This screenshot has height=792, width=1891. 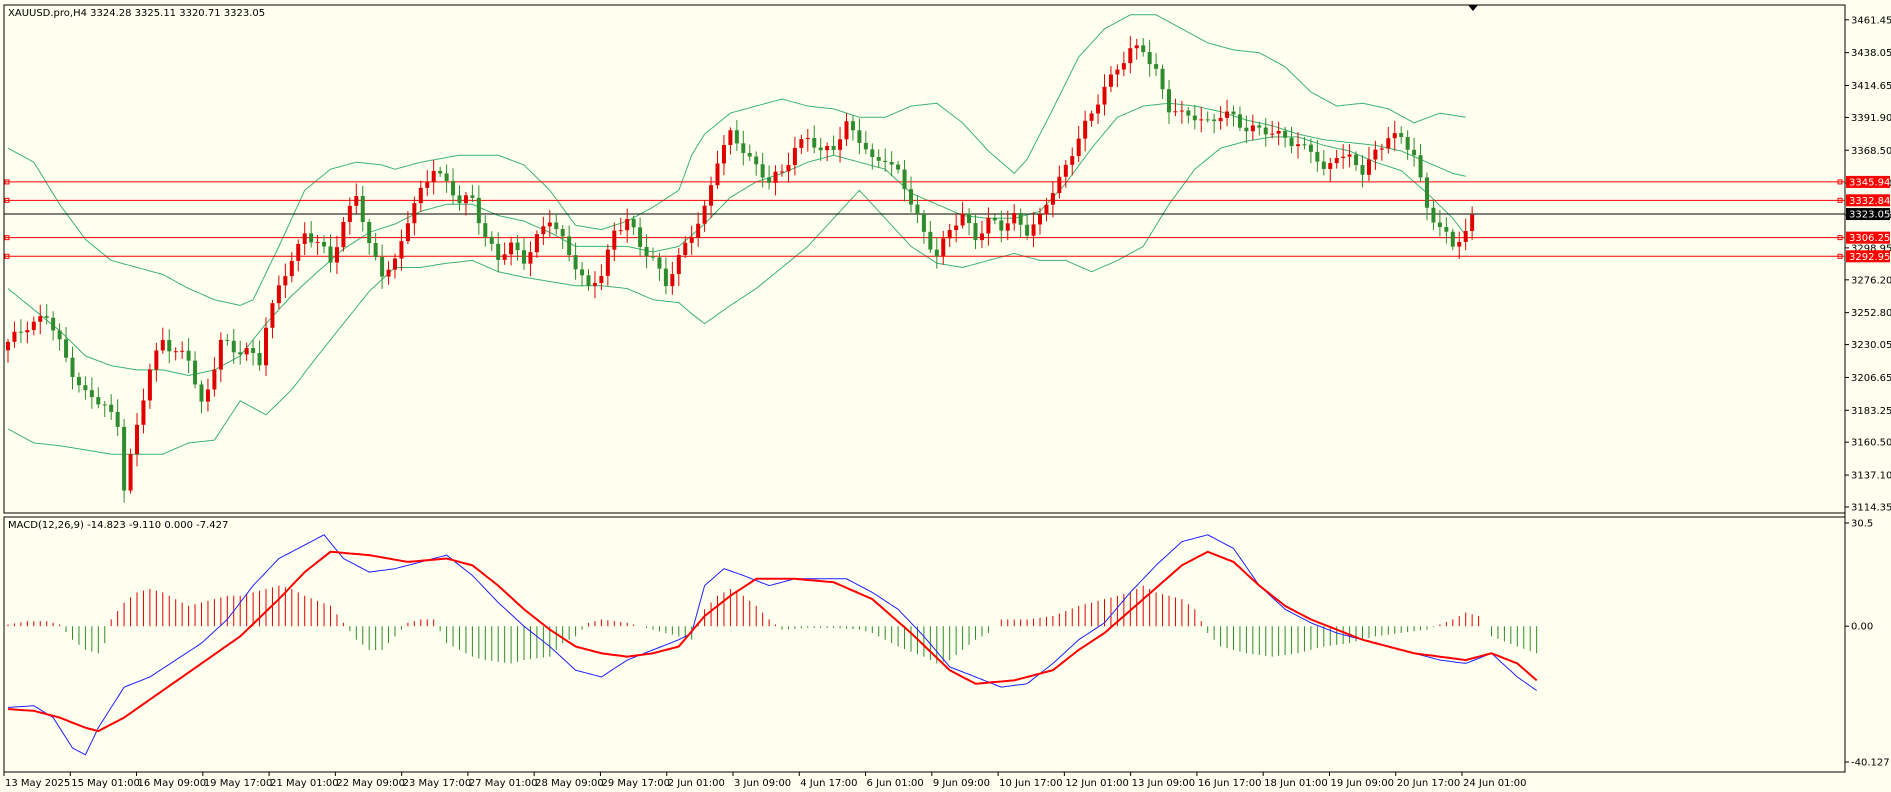 What do you see at coordinates (238, 783) in the screenshot?
I see `time-tick-label: 19 May 17:00` at bounding box center [238, 783].